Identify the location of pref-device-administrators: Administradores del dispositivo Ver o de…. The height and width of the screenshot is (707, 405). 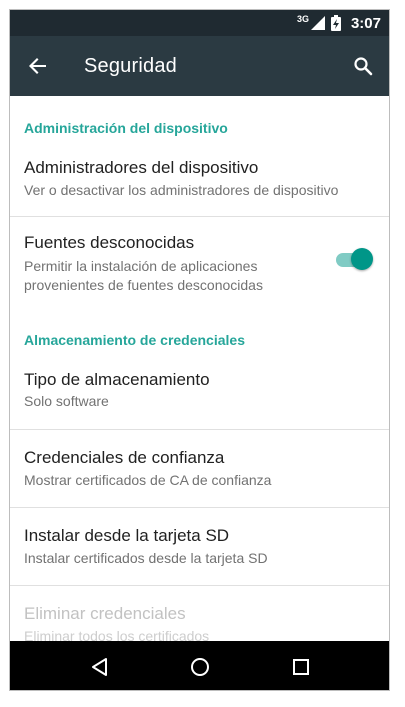
(199, 179).